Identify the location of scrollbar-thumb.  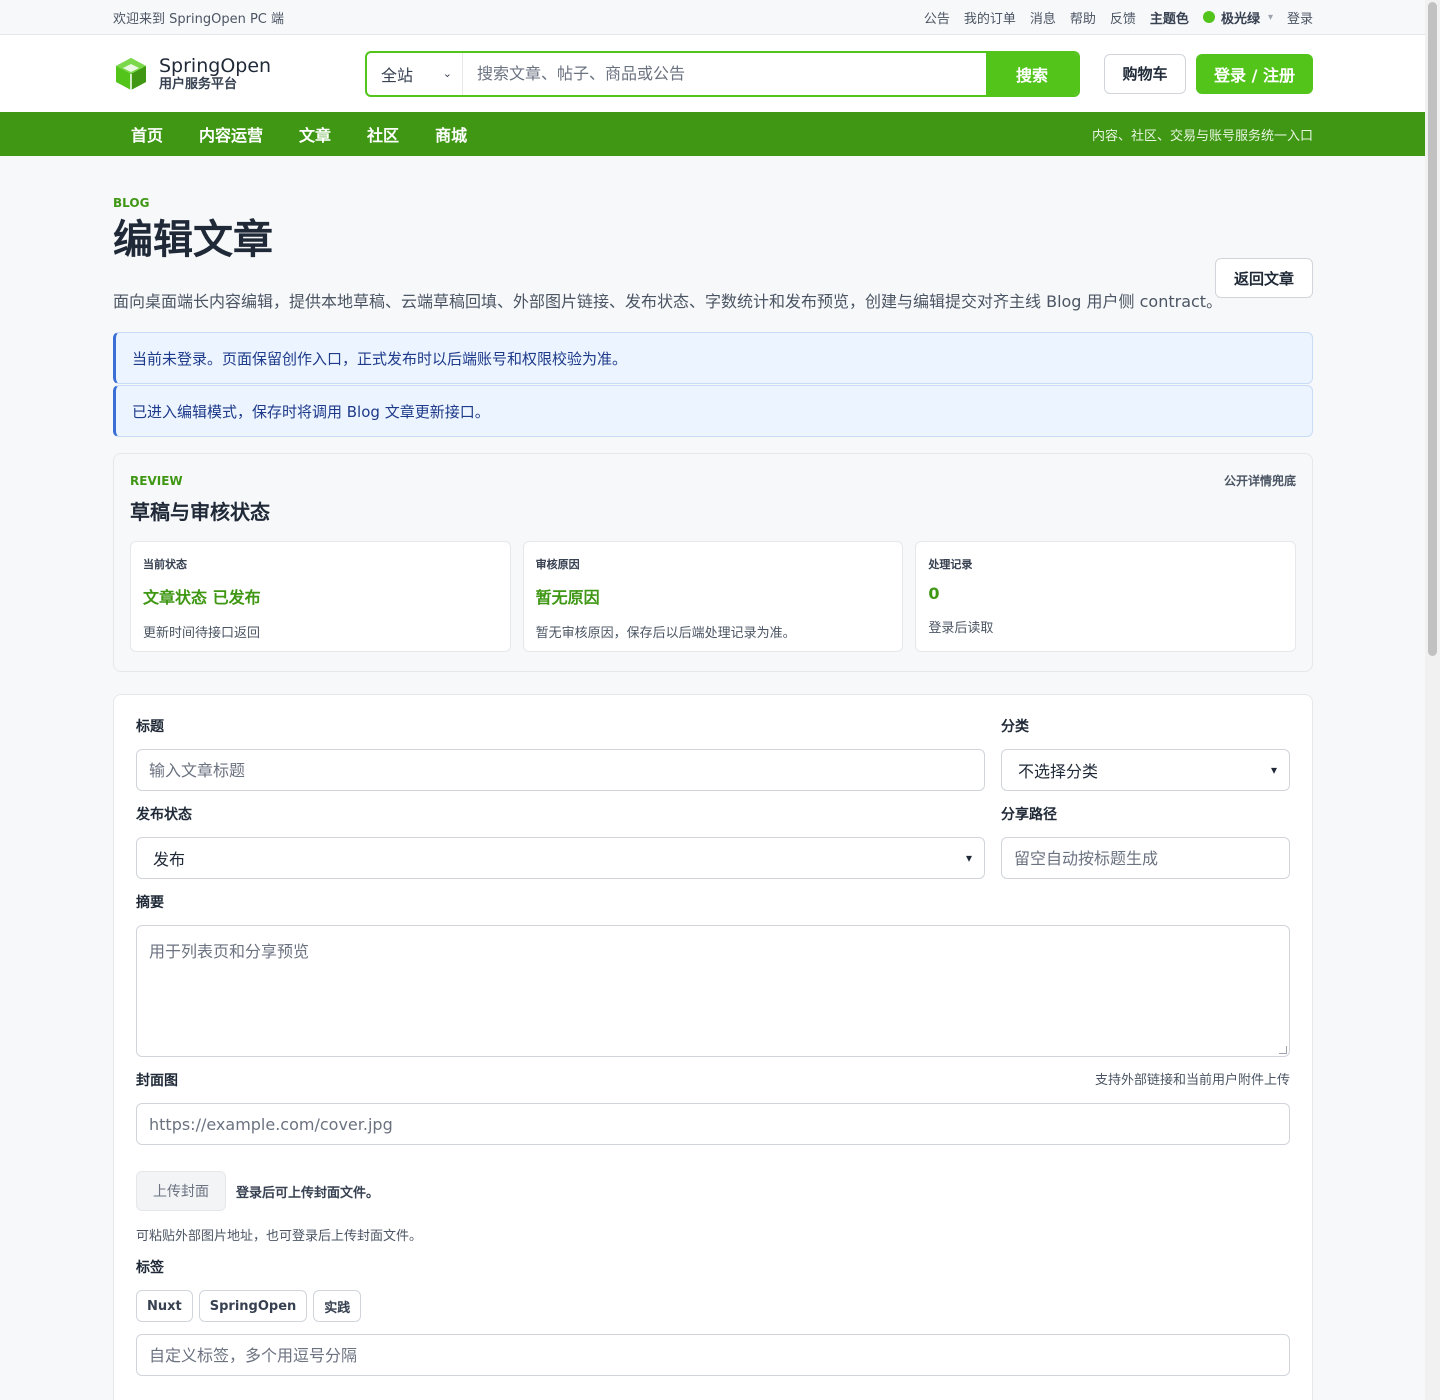
(1432, 329).